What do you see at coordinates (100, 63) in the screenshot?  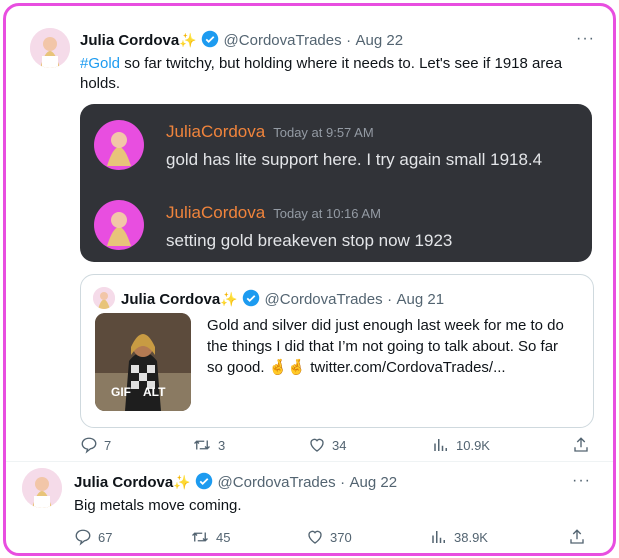 I see `hashtag-link: #Gold` at bounding box center [100, 63].